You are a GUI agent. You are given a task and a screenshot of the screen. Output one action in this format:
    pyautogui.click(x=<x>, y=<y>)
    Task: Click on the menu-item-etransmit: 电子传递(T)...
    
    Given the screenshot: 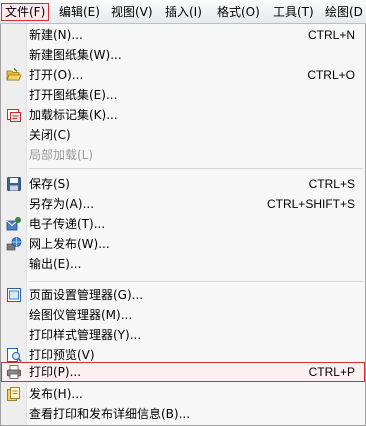 What is the action you would take?
    pyautogui.click(x=183, y=224)
    